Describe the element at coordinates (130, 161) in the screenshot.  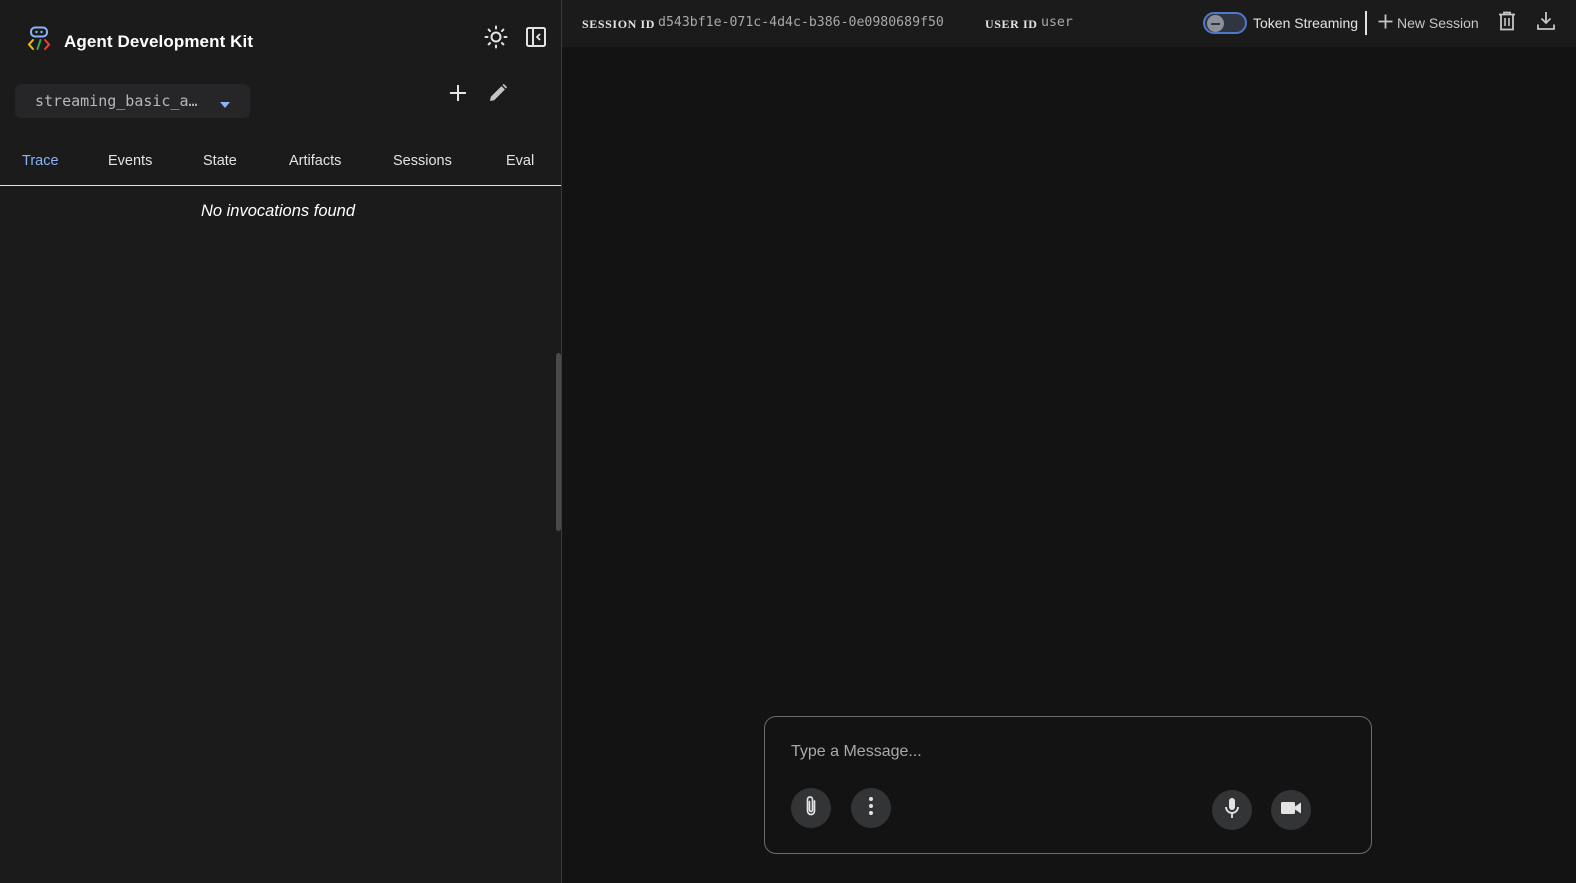
I see `tab-events: Events` at that location.